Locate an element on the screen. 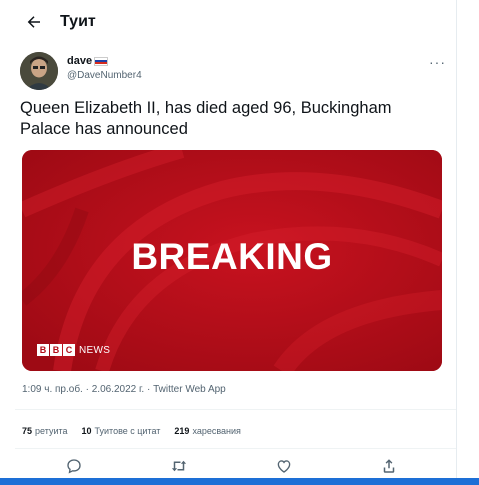  reply-button is located at coordinates (74, 466).